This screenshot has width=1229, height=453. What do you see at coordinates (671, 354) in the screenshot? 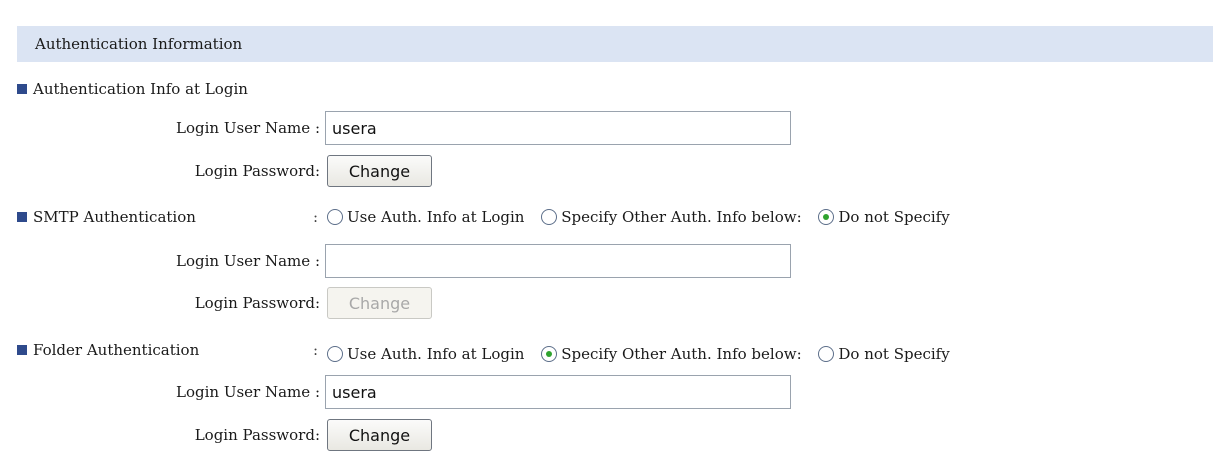
I see `folder-auth-option-specify-other: Specify Other Auth. Info below:` at bounding box center [671, 354].